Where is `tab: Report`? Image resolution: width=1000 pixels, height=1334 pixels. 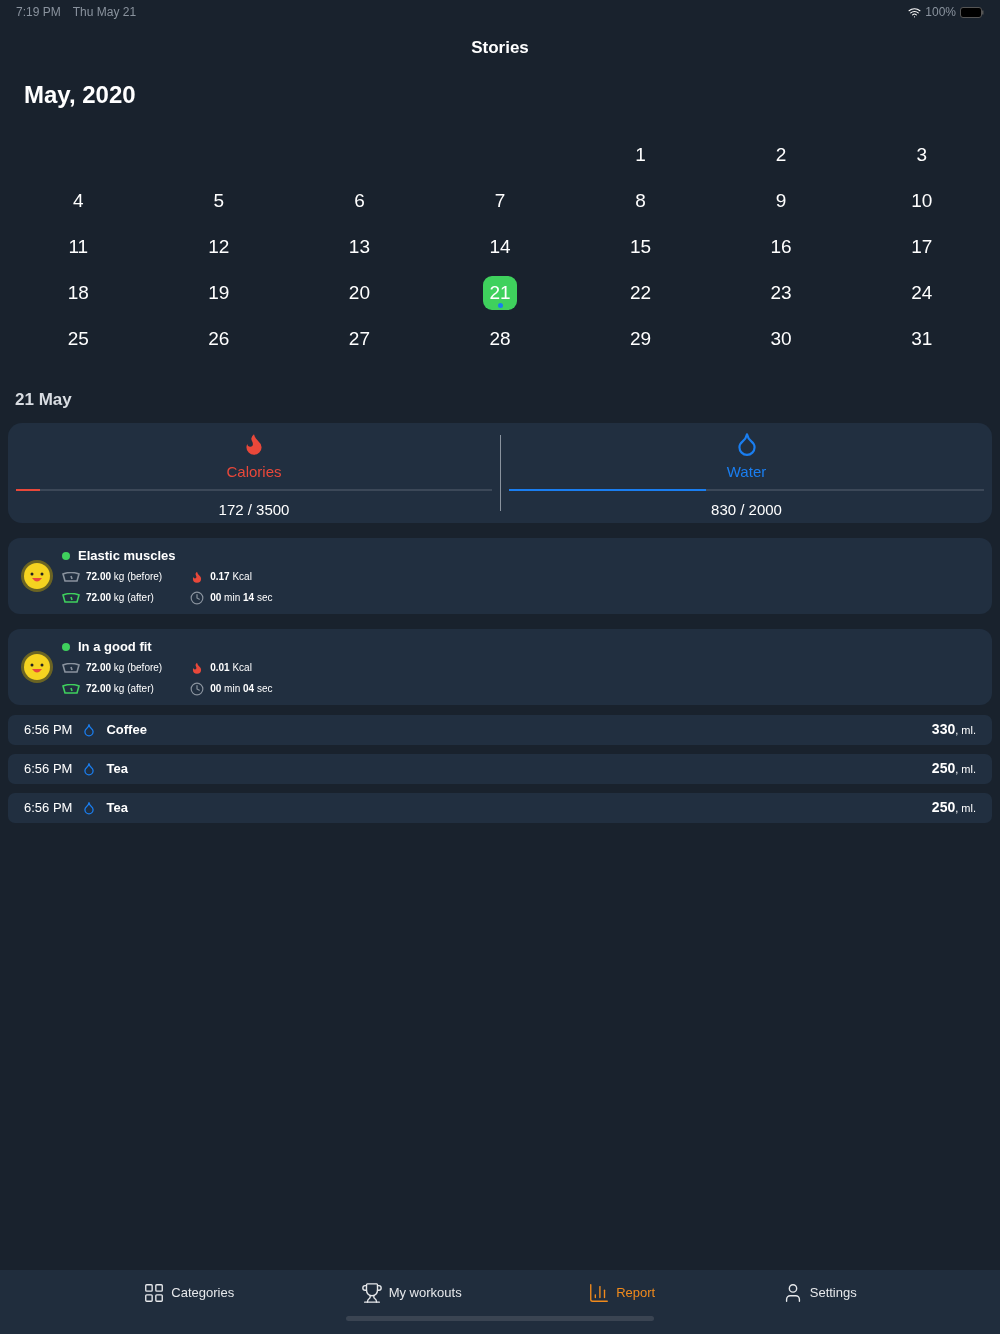 tab: Report is located at coordinates (622, 1293).